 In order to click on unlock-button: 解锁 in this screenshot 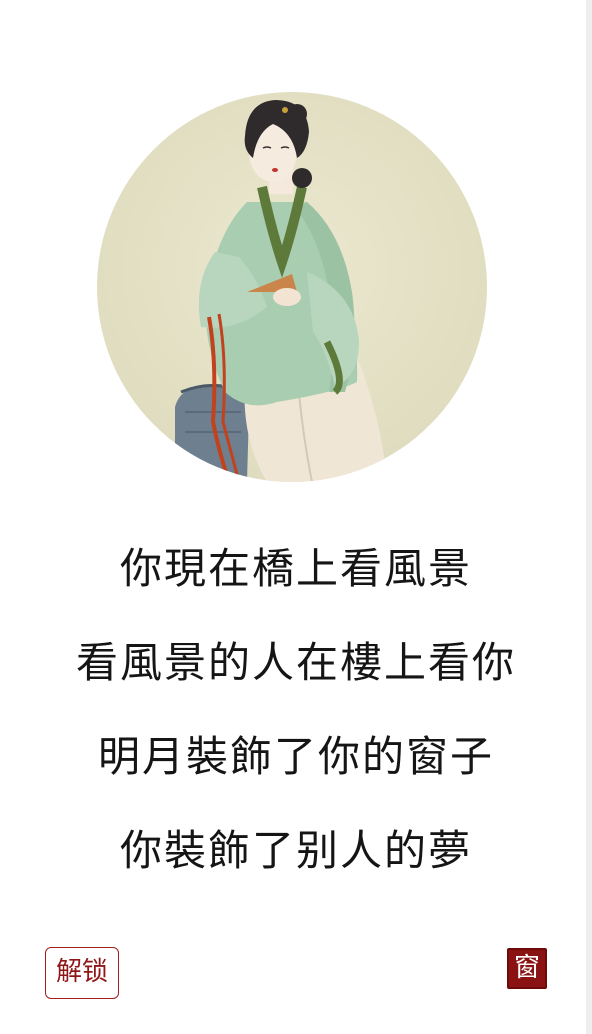, I will do `click(82, 973)`.